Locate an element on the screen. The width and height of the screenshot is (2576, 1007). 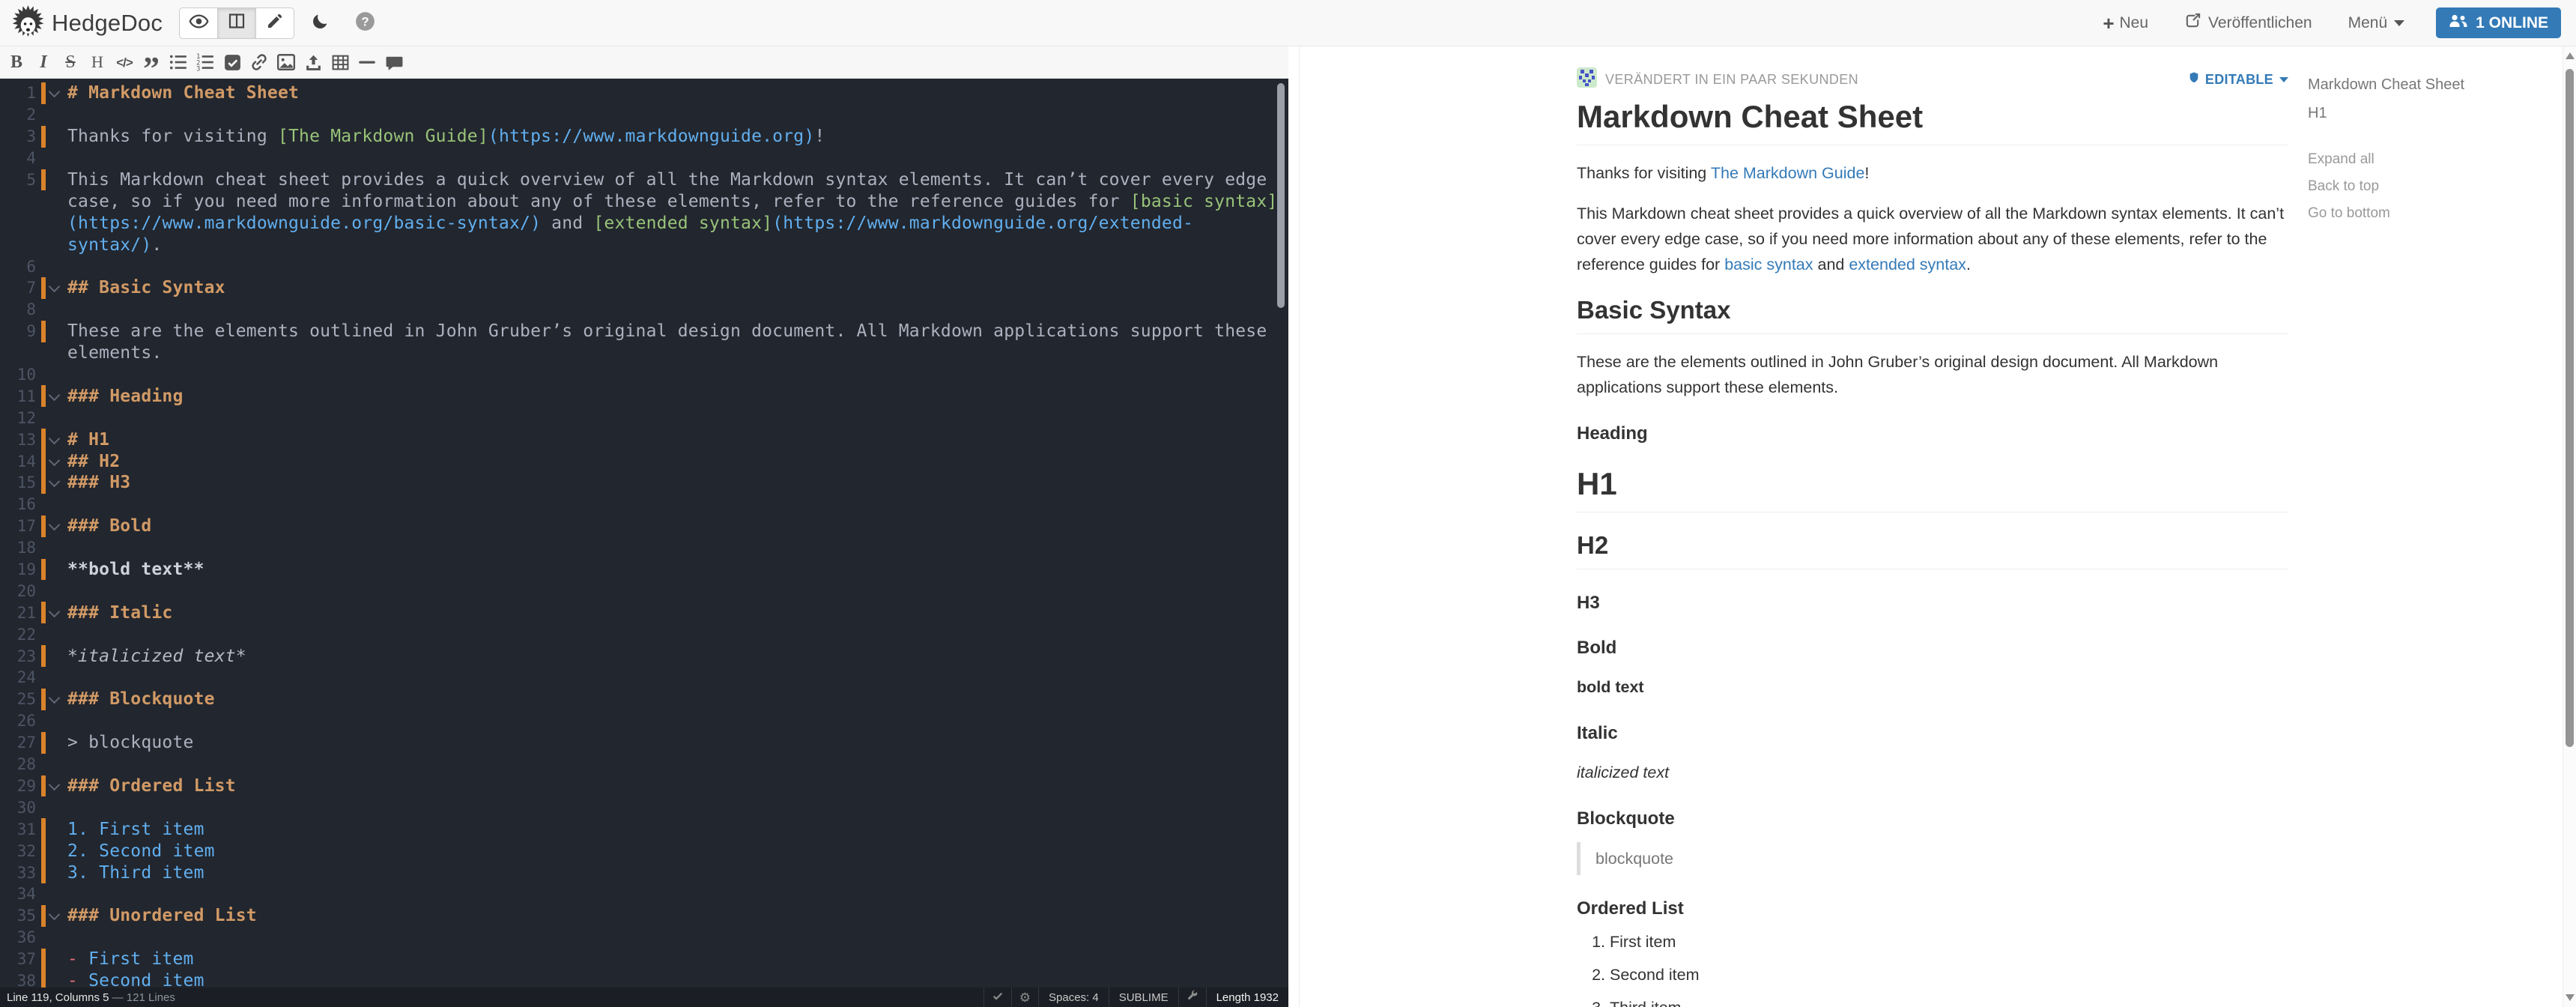
editor-line: 25 ### Blockquote is located at coordinates (115, 699).